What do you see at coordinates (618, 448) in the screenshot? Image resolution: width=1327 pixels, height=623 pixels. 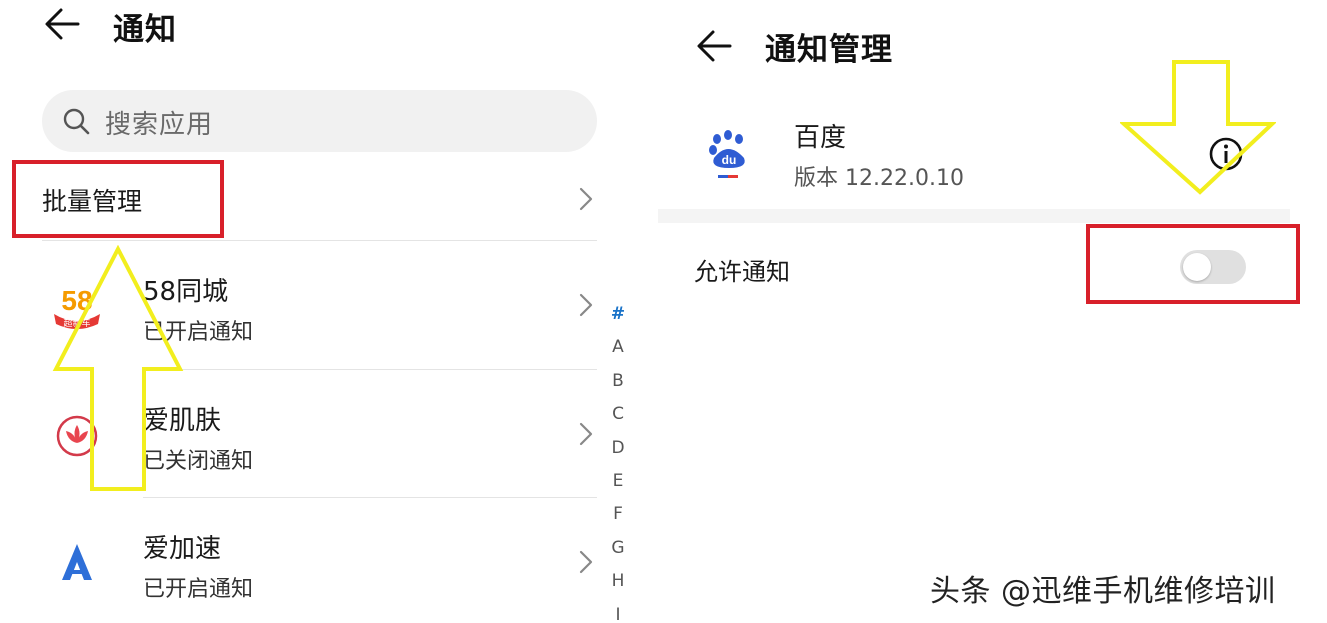 I see `index-letter: D` at bounding box center [618, 448].